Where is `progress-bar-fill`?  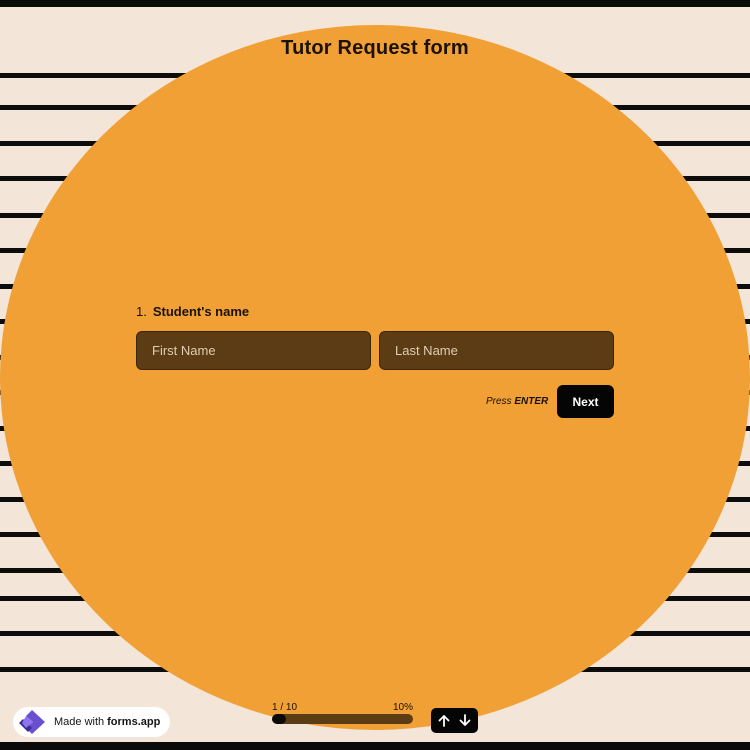
progress-bar-fill is located at coordinates (279, 719).